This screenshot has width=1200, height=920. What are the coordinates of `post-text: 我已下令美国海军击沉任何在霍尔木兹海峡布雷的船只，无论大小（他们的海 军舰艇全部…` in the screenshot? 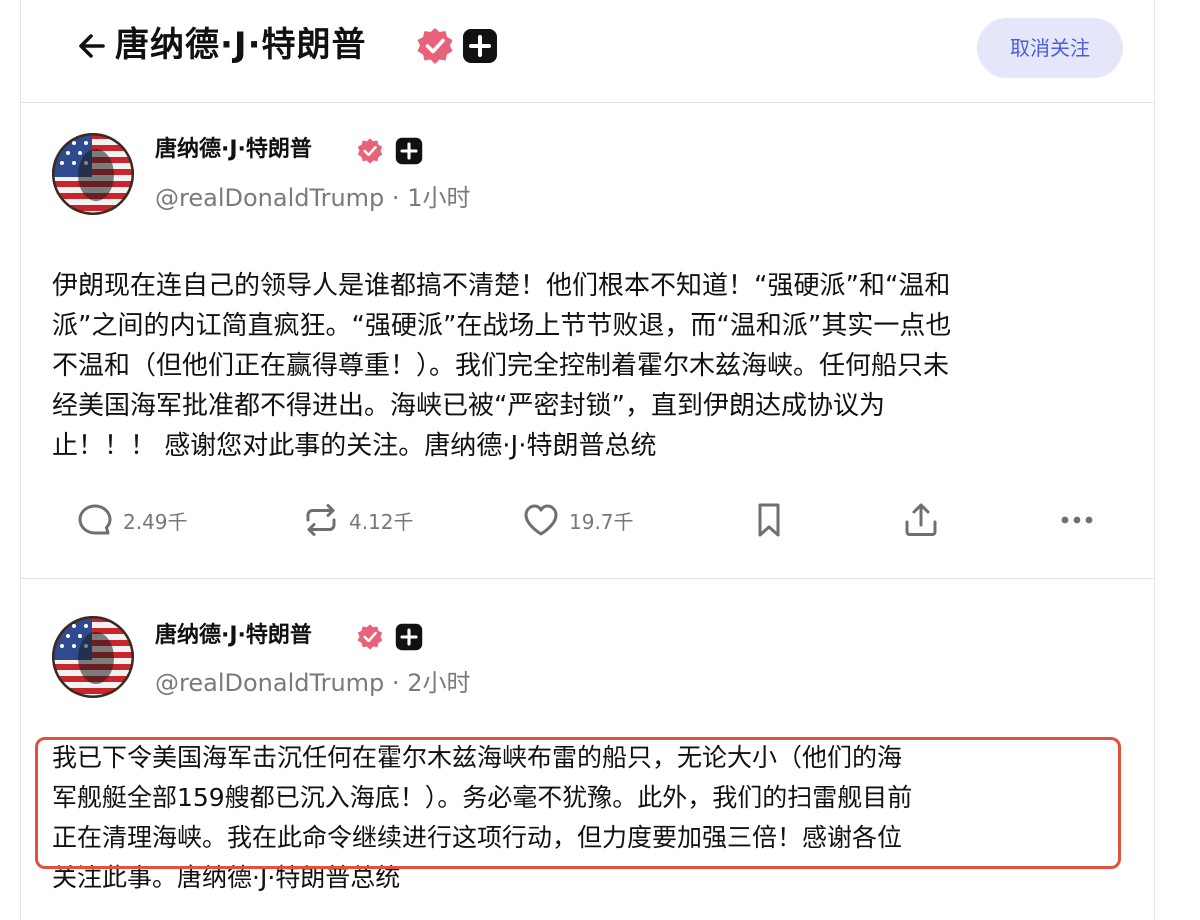 It's located at (482, 817).